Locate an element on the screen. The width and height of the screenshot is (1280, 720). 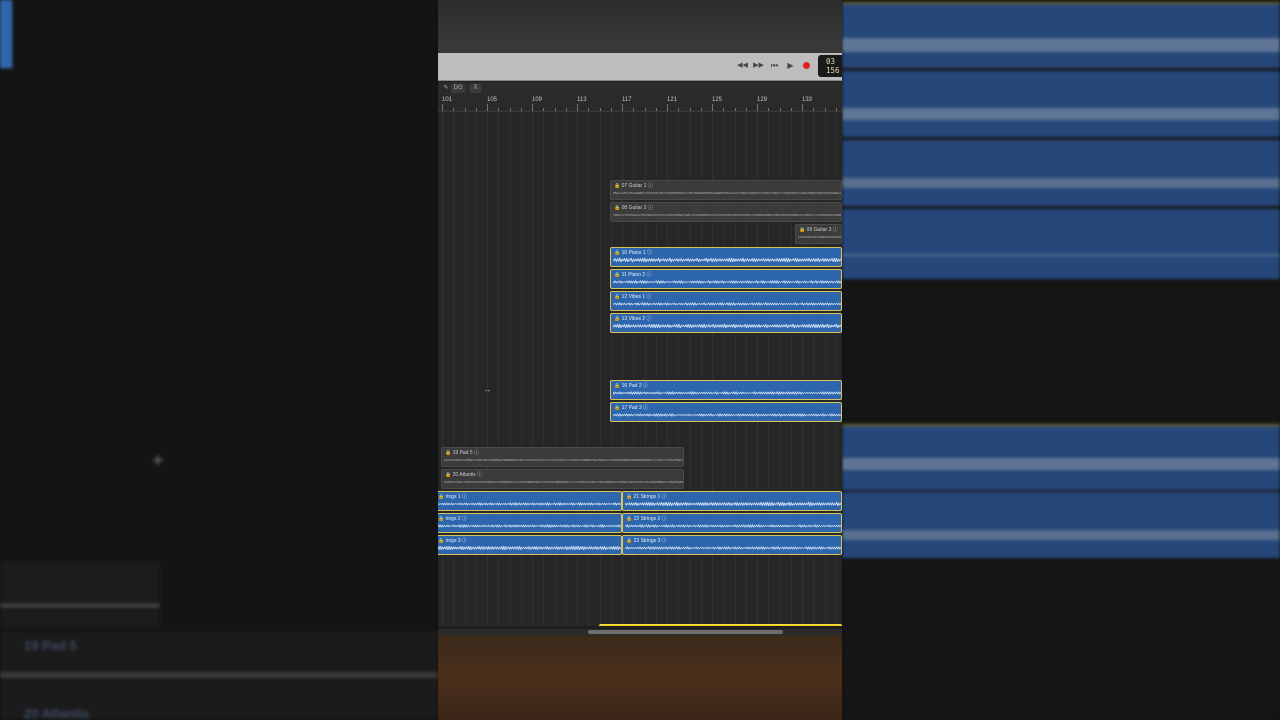
audio-region: 🔒 11 Piano 2 ⓘ is located at coordinates (726, 279).